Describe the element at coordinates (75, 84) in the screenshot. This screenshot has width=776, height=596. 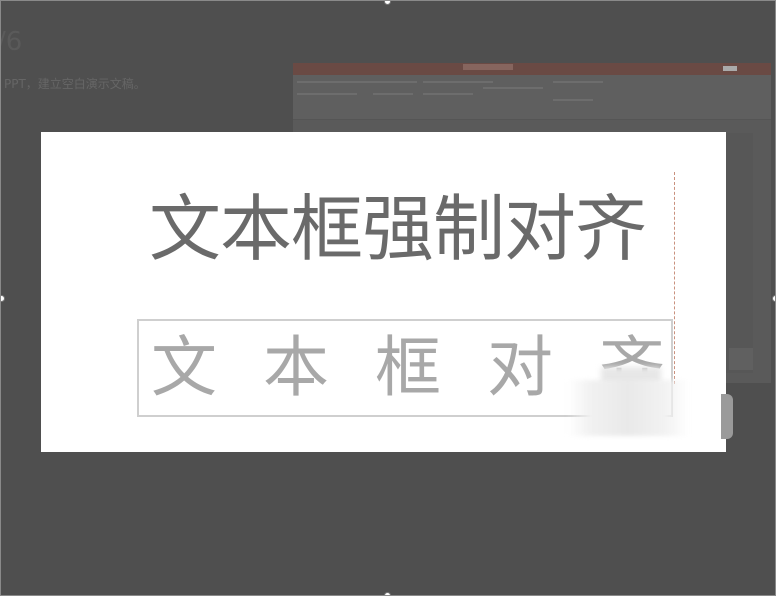
I see `background-step-text: PPT，建立空白演示文稿。` at that location.